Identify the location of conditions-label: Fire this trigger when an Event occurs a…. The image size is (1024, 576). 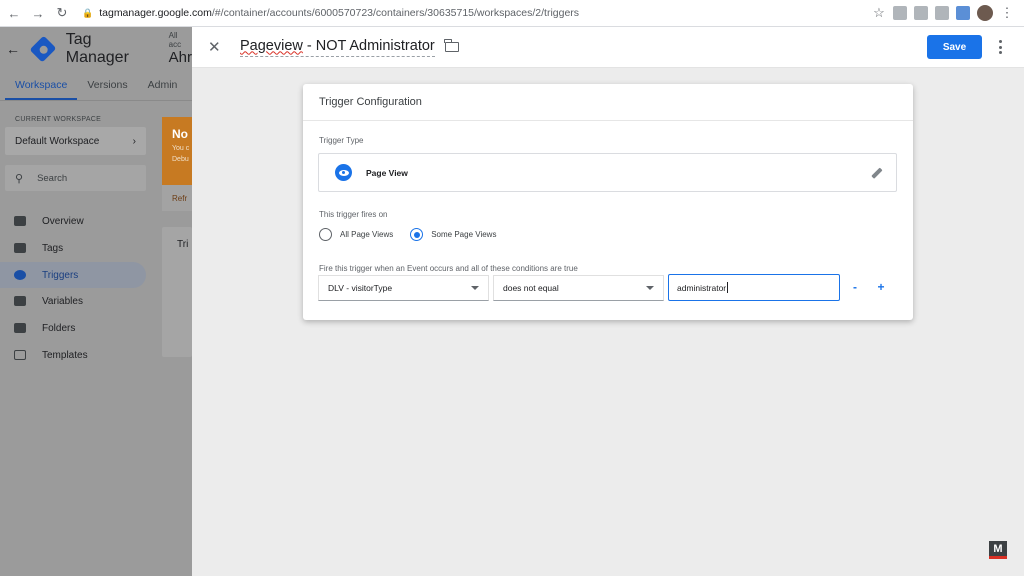
(448, 268).